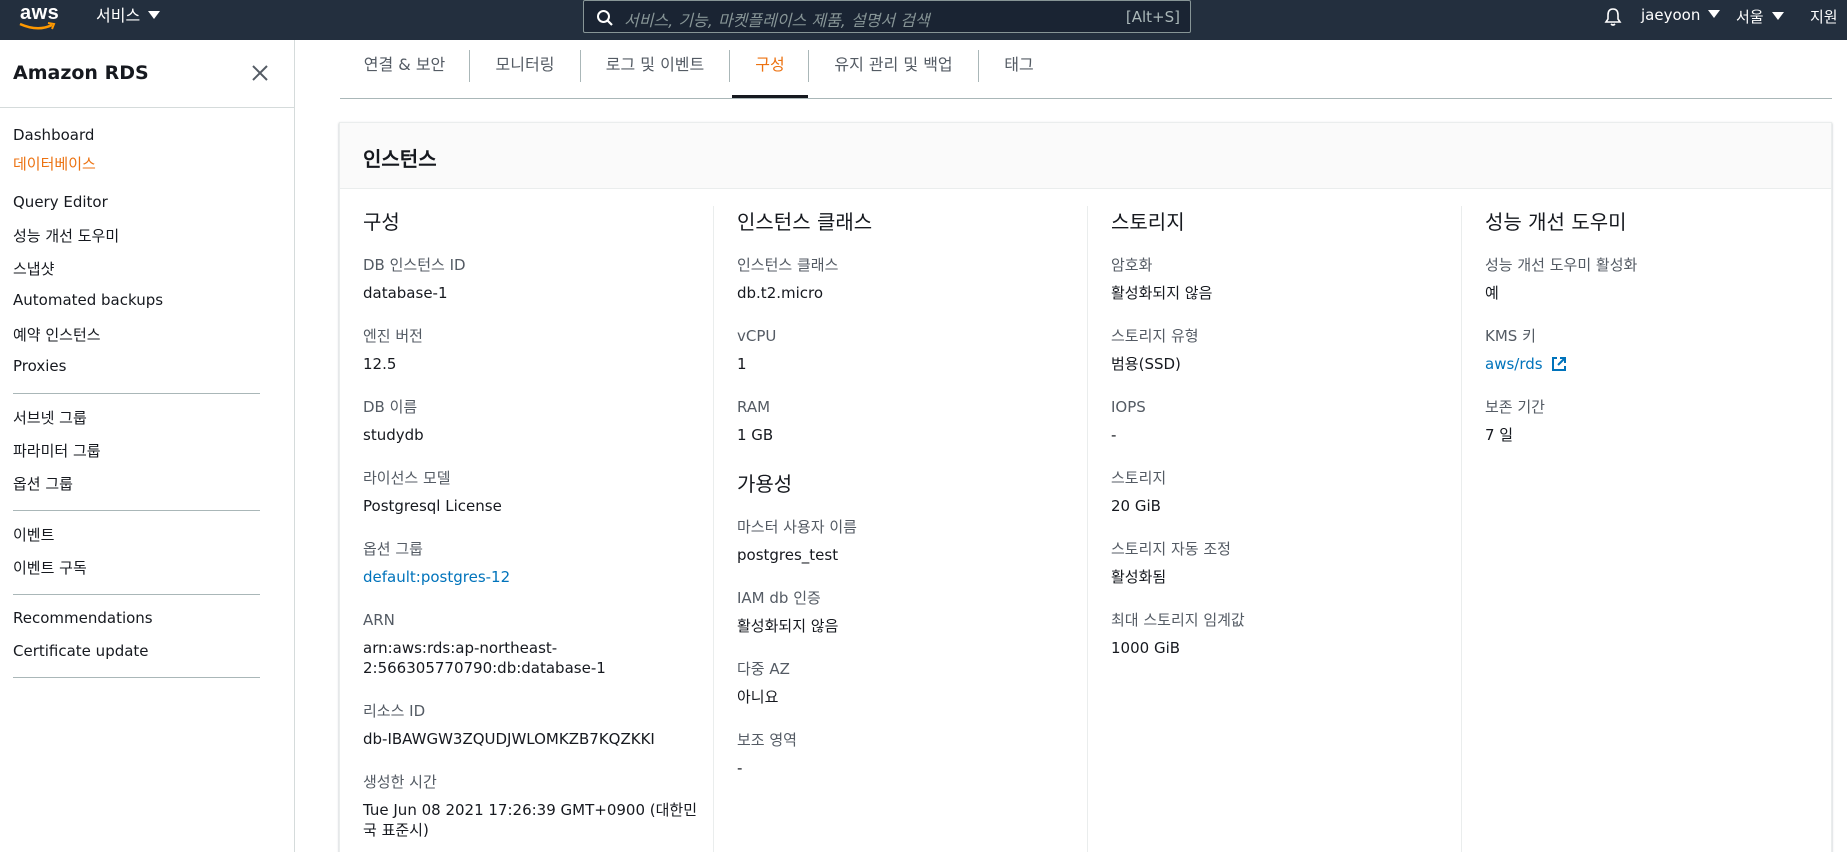 Image resolution: width=1847 pixels, height=852 pixels. Describe the element at coordinates (907, 279) in the screenshot. I see `instance-class-field: 인스턴스 클래스 db.t2.micro` at that location.